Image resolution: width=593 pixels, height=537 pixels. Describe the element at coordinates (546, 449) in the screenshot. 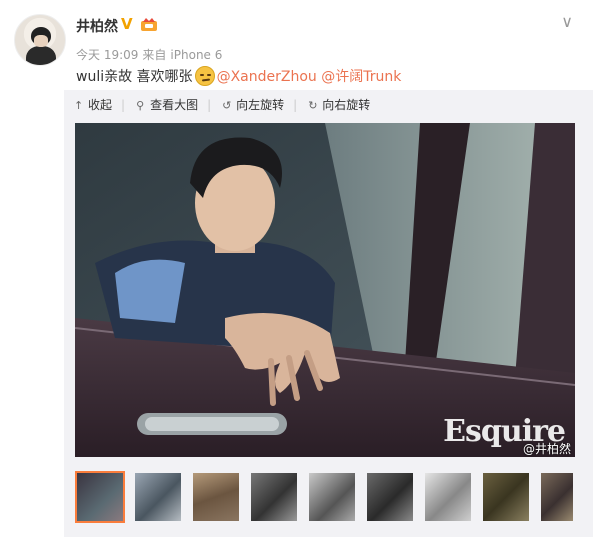

I see `photo-watermark-user: @井柏然` at that location.